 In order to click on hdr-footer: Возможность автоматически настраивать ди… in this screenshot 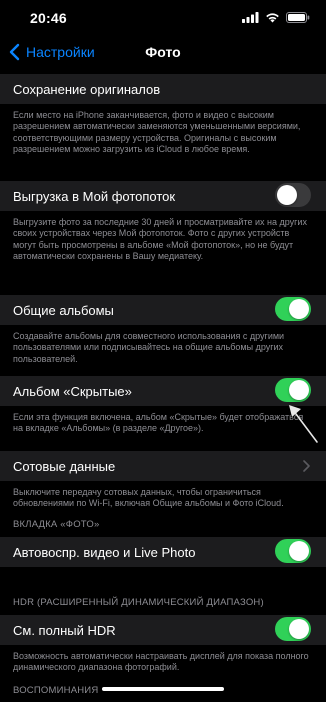, I will do `click(161, 662)`.